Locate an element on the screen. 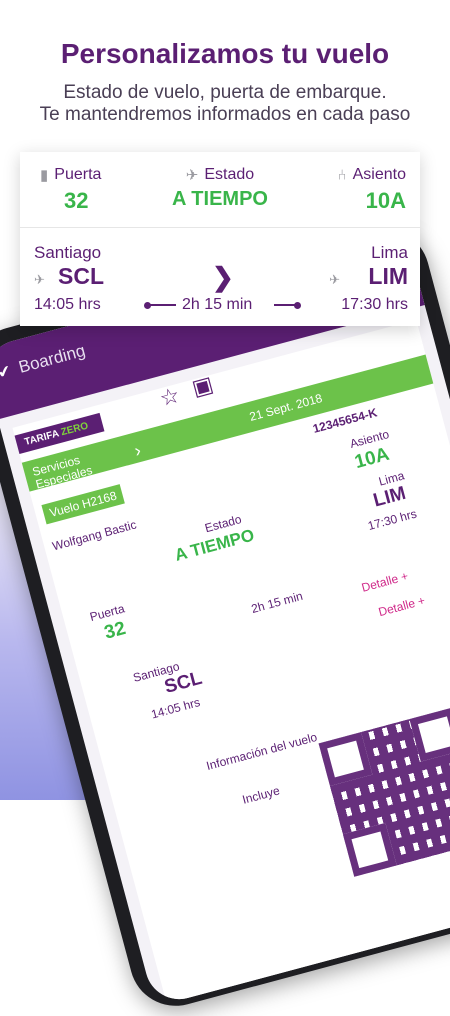 This screenshot has width=450, height=1016. airplane-icon: ✈ is located at coordinates (192, 175).